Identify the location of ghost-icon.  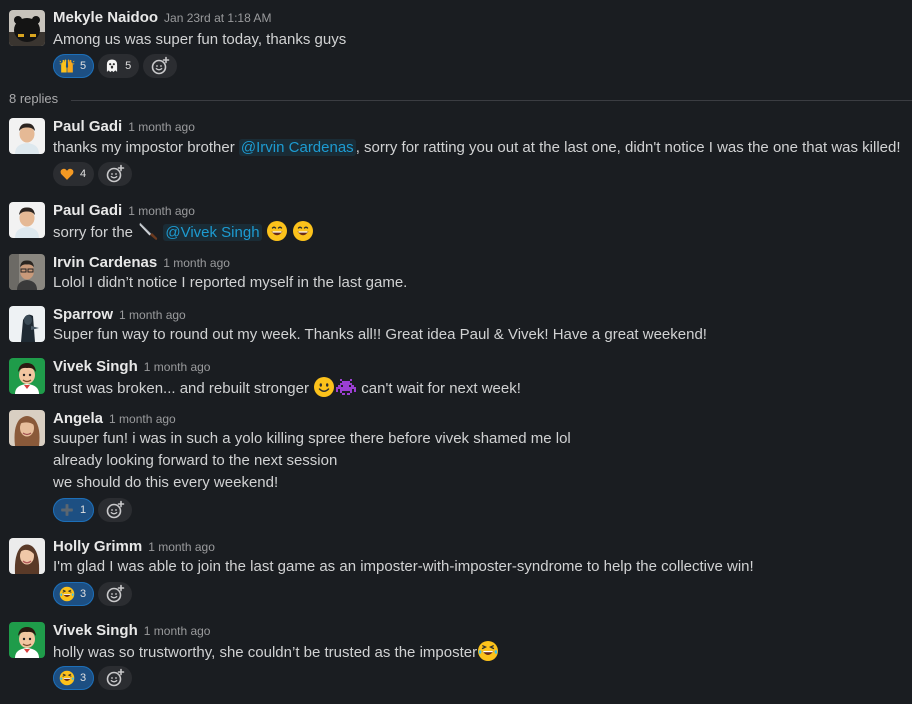
(112, 66).